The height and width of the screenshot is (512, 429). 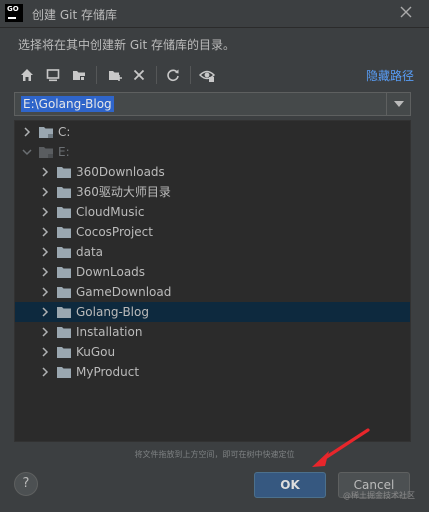 What do you see at coordinates (212, 232) in the screenshot?
I see `tree-folder-row: CocosProject` at bounding box center [212, 232].